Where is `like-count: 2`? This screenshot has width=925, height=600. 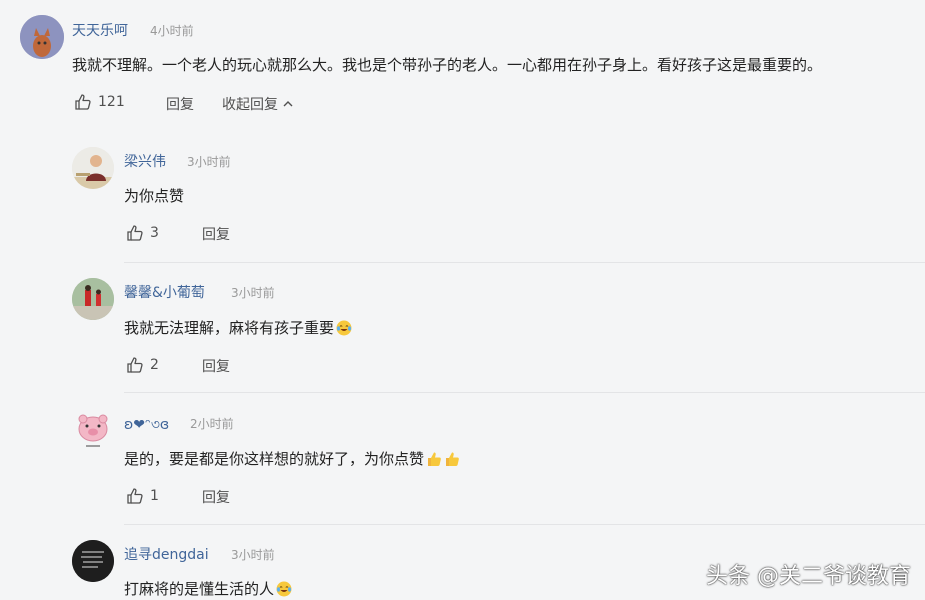 like-count: 2 is located at coordinates (154, 365).